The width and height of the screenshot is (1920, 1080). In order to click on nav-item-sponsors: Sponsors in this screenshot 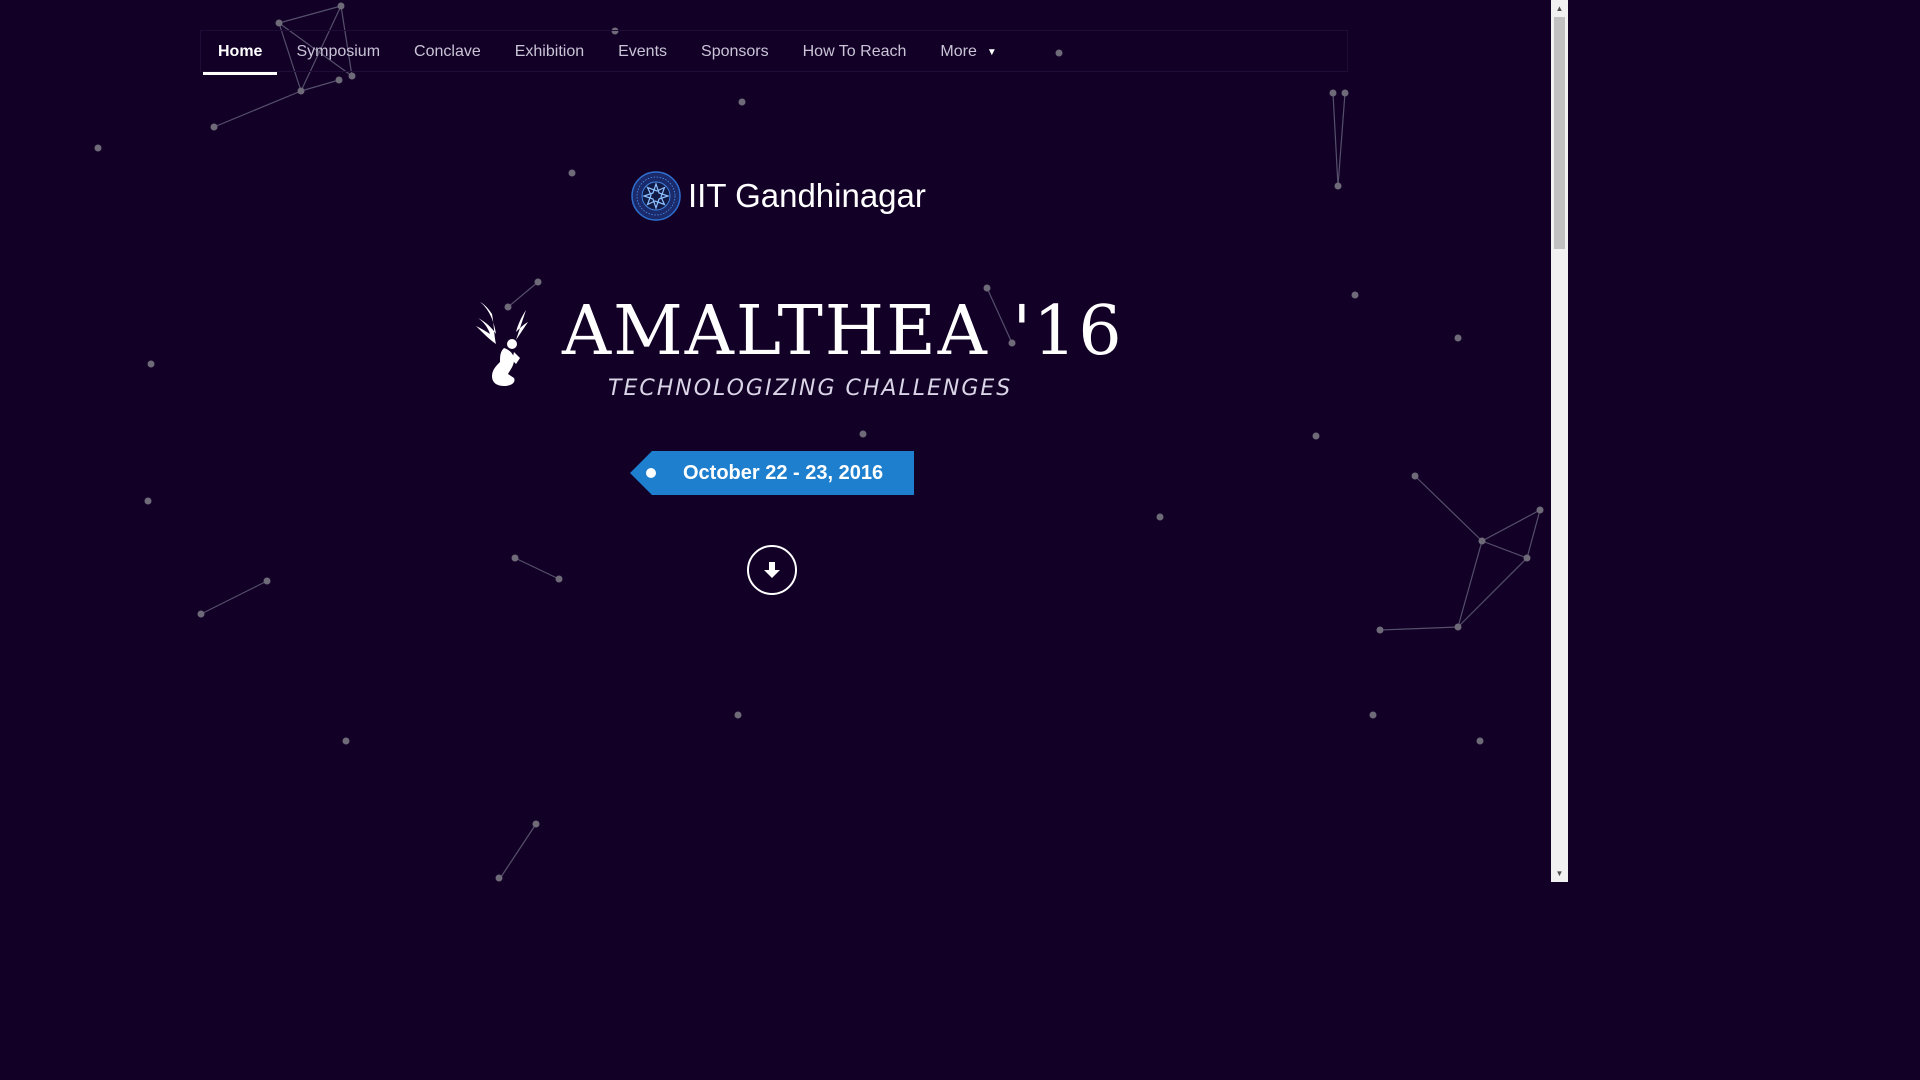, I will do `click(735, 52)`.